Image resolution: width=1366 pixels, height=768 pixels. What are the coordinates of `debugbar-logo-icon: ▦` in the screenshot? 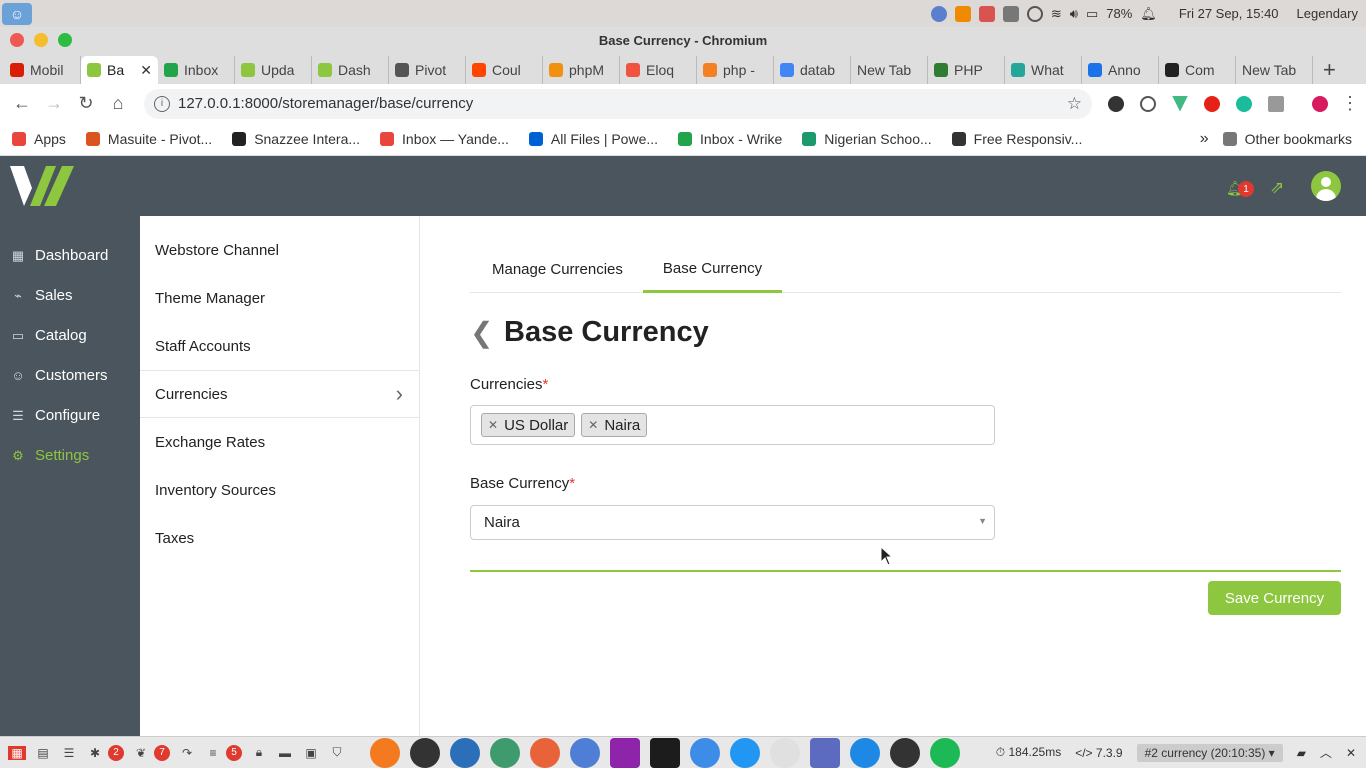 It's located at (17, 752).